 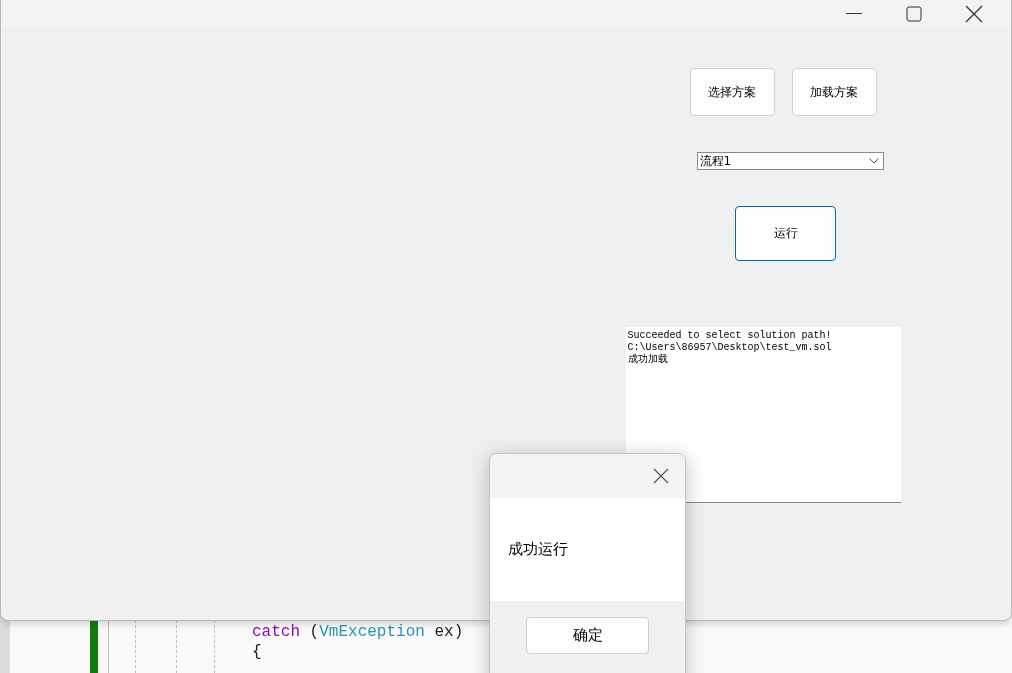 What do you see at coordinates (785, 233) in the screenshot?
I see `run-button: 运行` at bounding box center [785, 233].